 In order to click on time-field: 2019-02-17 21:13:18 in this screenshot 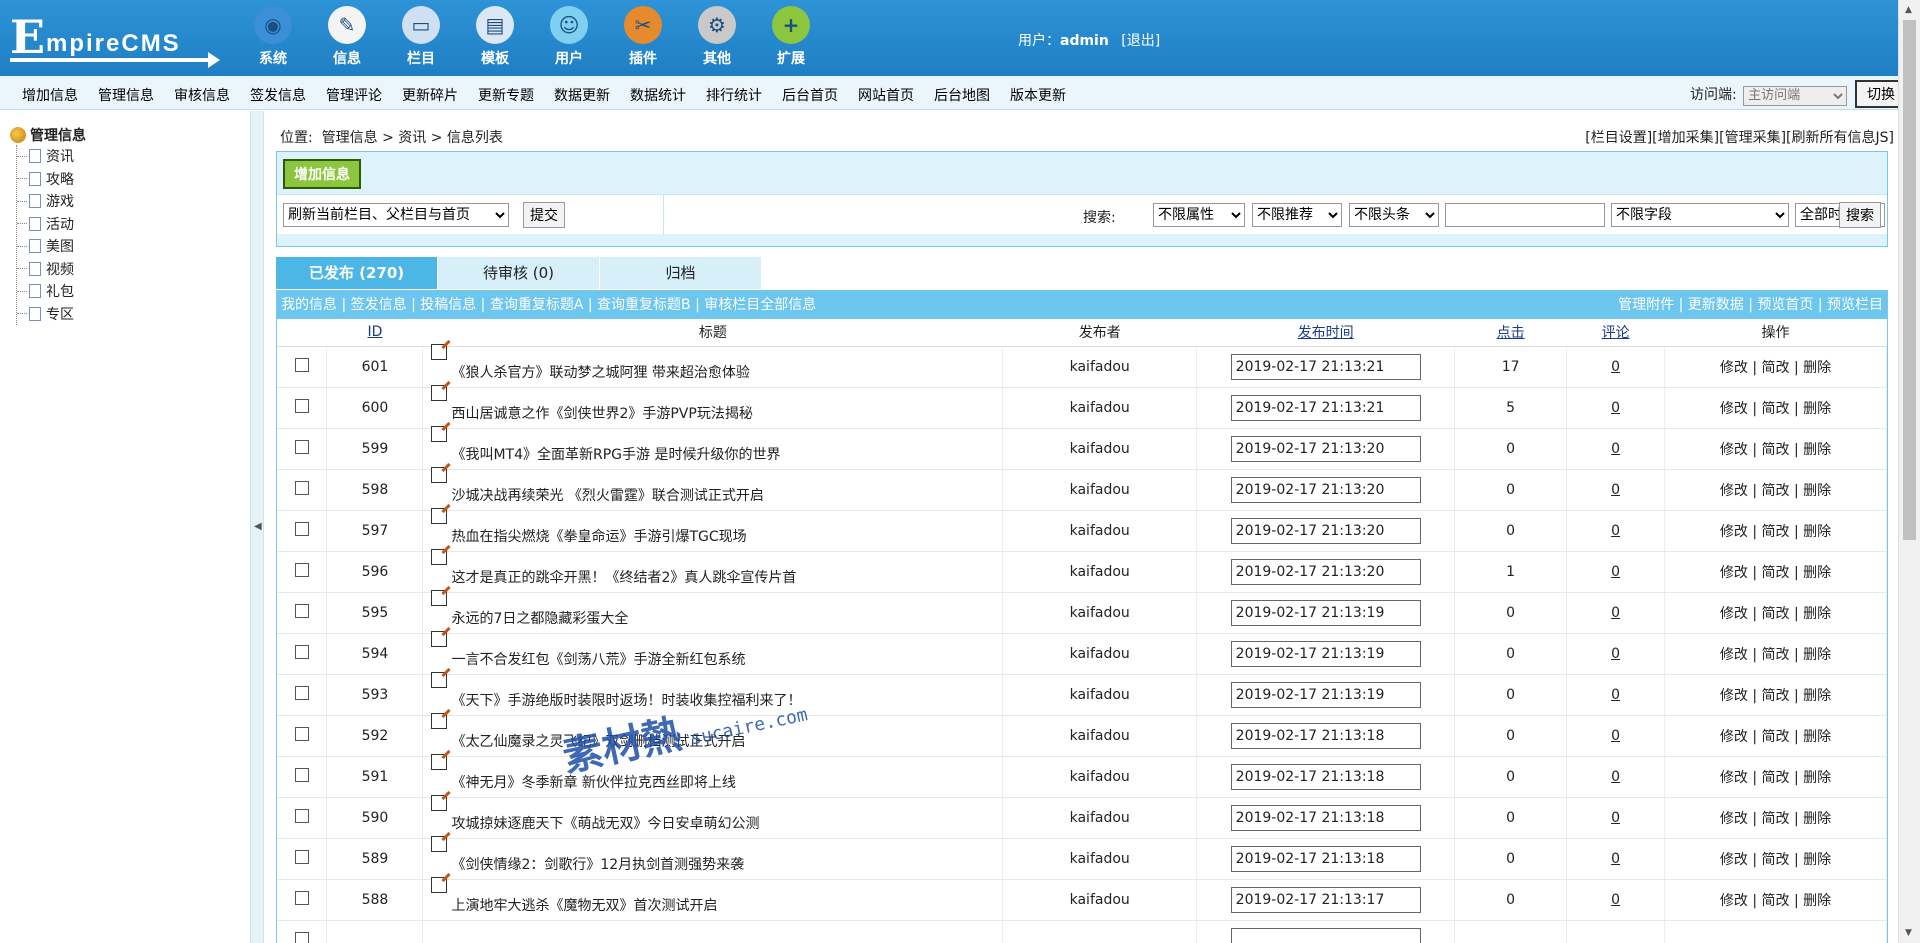, I will do `click(1325, 858)`.